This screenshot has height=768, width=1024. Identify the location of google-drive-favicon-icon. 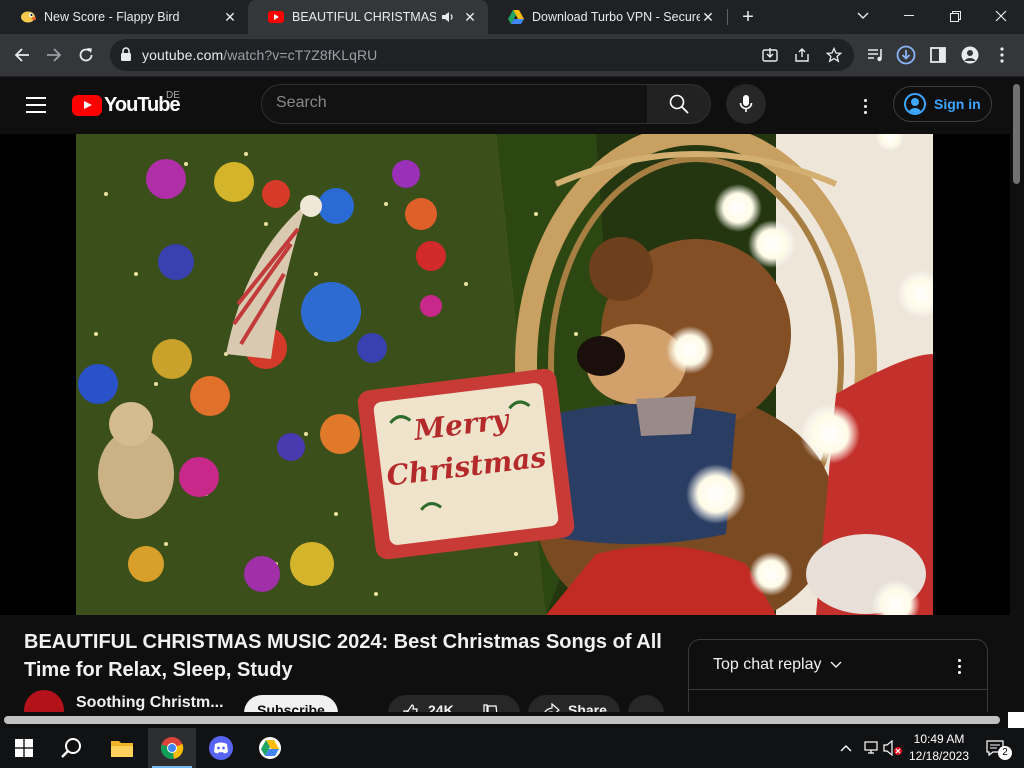
(516, 17).